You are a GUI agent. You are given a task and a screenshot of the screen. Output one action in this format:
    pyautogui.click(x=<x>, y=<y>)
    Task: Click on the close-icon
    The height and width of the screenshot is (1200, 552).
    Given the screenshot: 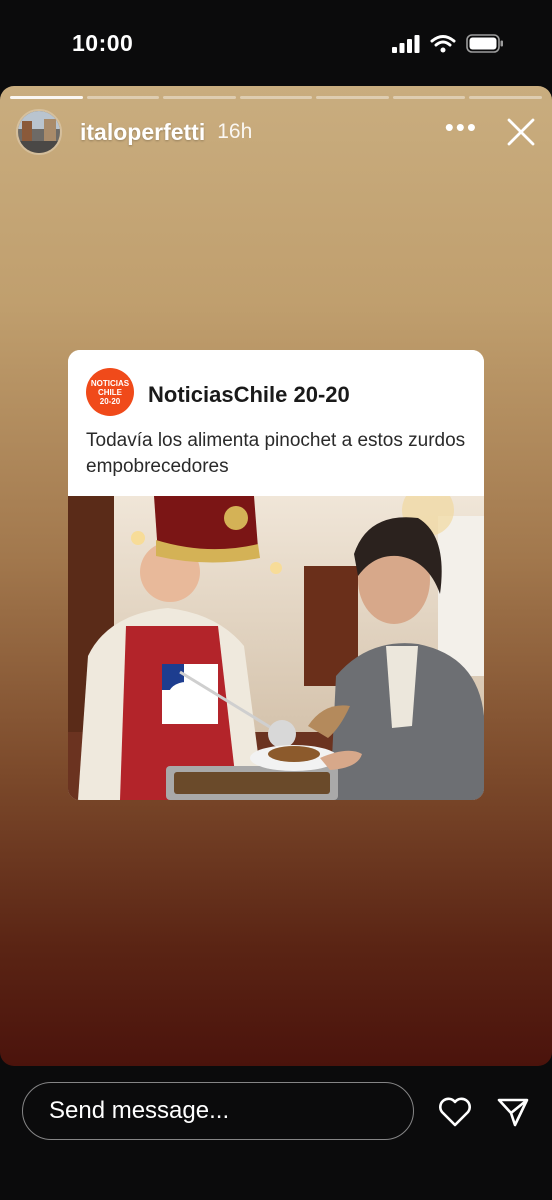 What is the action you would take?
    pyautogui.click(x=521, y=132)
    